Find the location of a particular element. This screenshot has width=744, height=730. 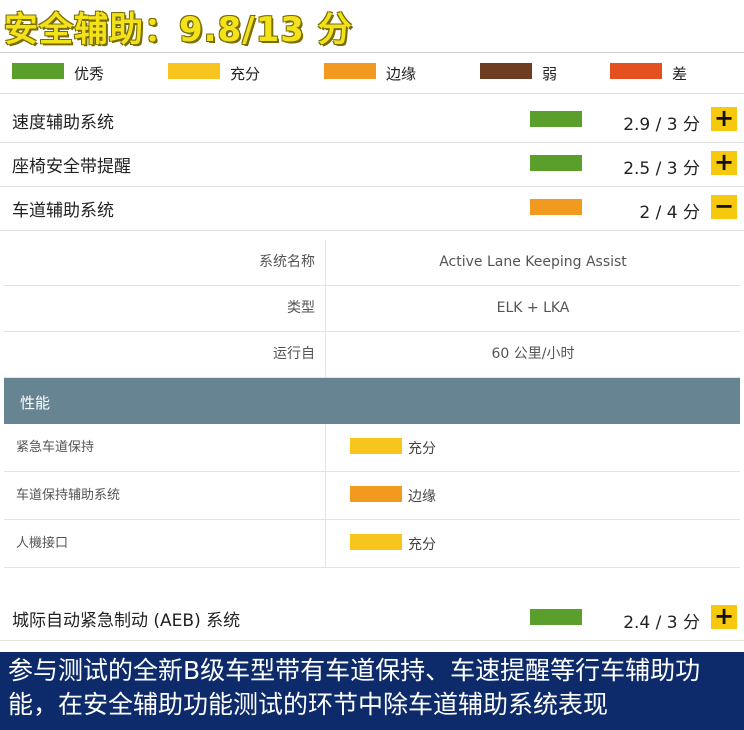

row-aeb-interurban: 城际自动紧急制动 (AEB) 系统 2.4 / 3 分 + is located at coordinates (372, 618).